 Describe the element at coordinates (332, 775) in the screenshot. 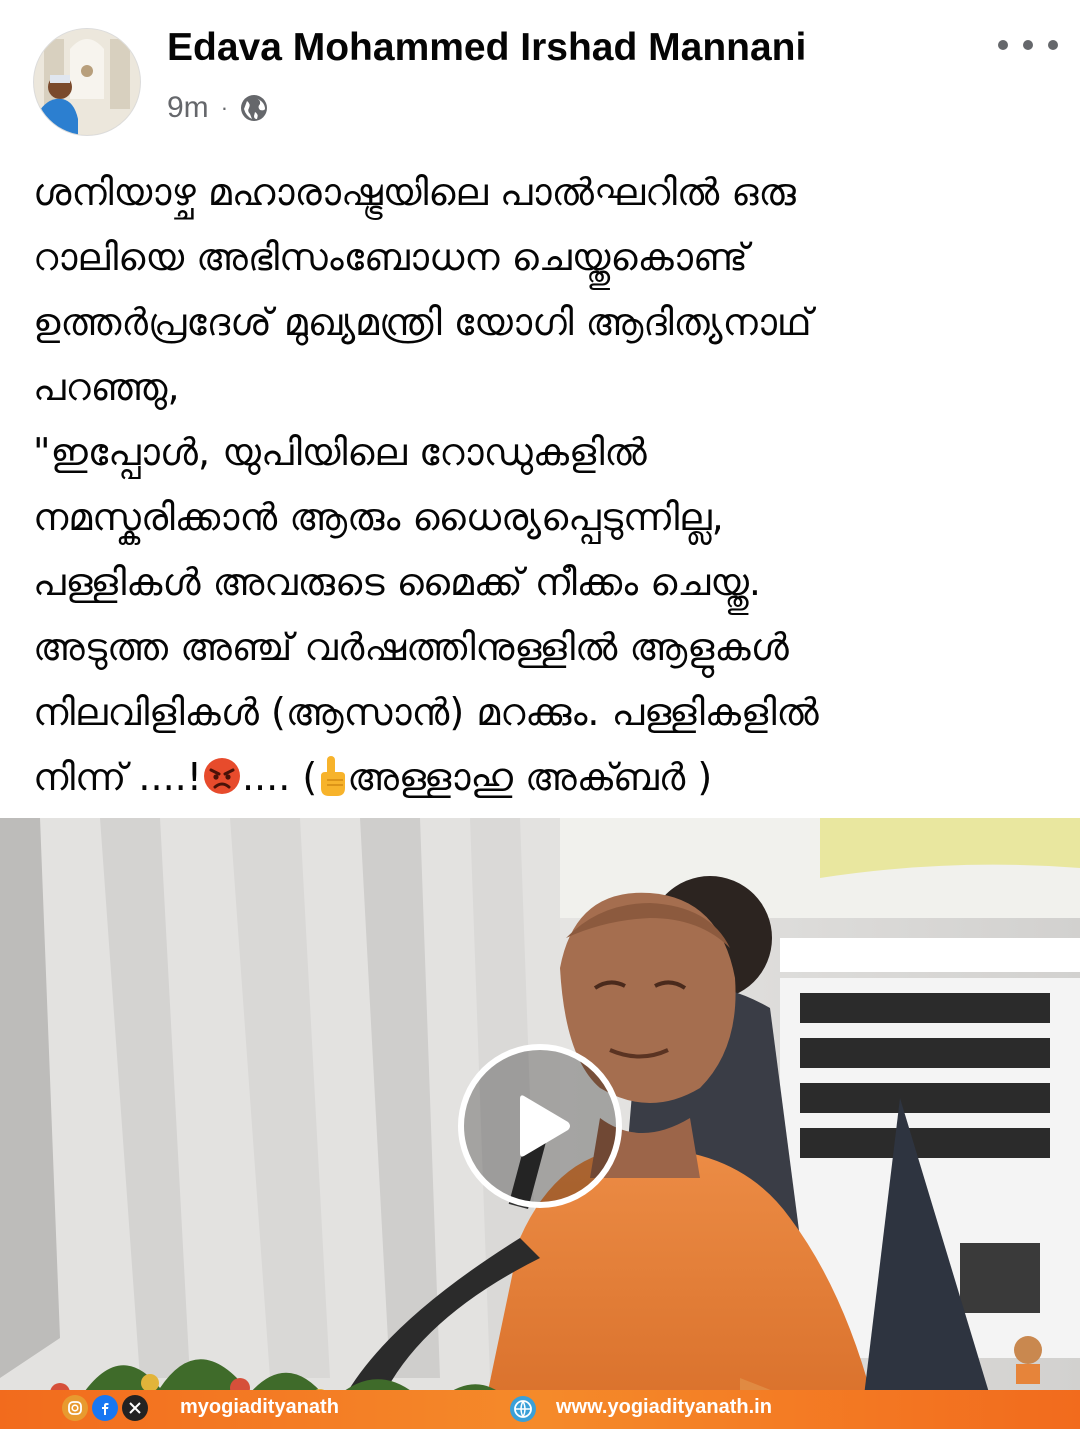

I see `pointing-up-hand-emoji` at that location.